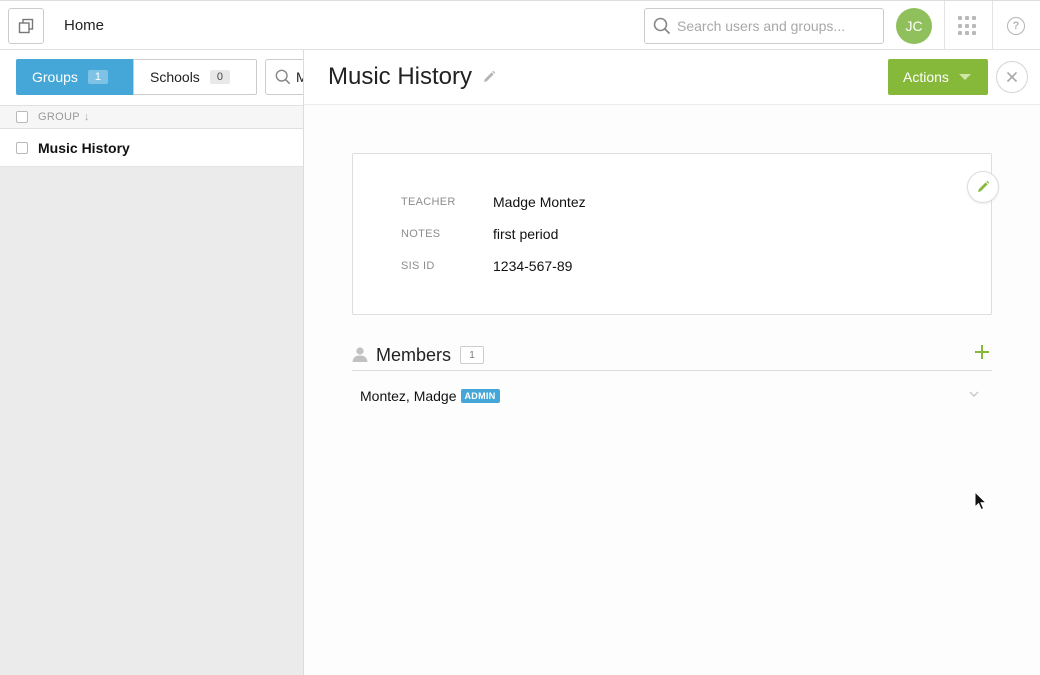 This screenshot has width=1040, height=675. I want to click on window-stack-icon, so click(26, 26).